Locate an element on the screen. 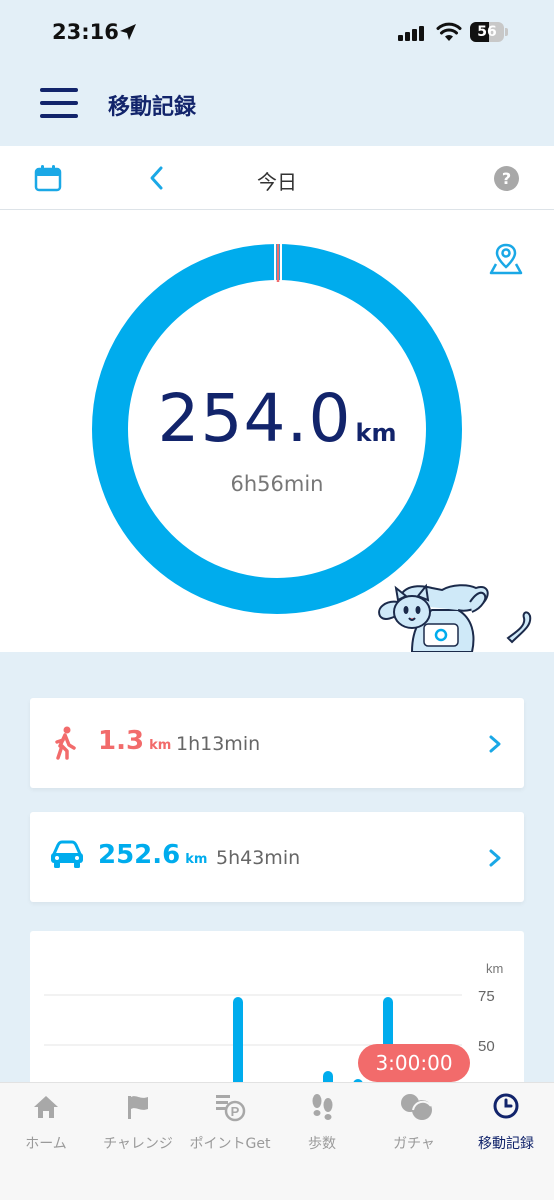 Image resolution: width=554 pixels, height=1200 pixels. page-title: 移動記録 is located at coordinates (152, 107).